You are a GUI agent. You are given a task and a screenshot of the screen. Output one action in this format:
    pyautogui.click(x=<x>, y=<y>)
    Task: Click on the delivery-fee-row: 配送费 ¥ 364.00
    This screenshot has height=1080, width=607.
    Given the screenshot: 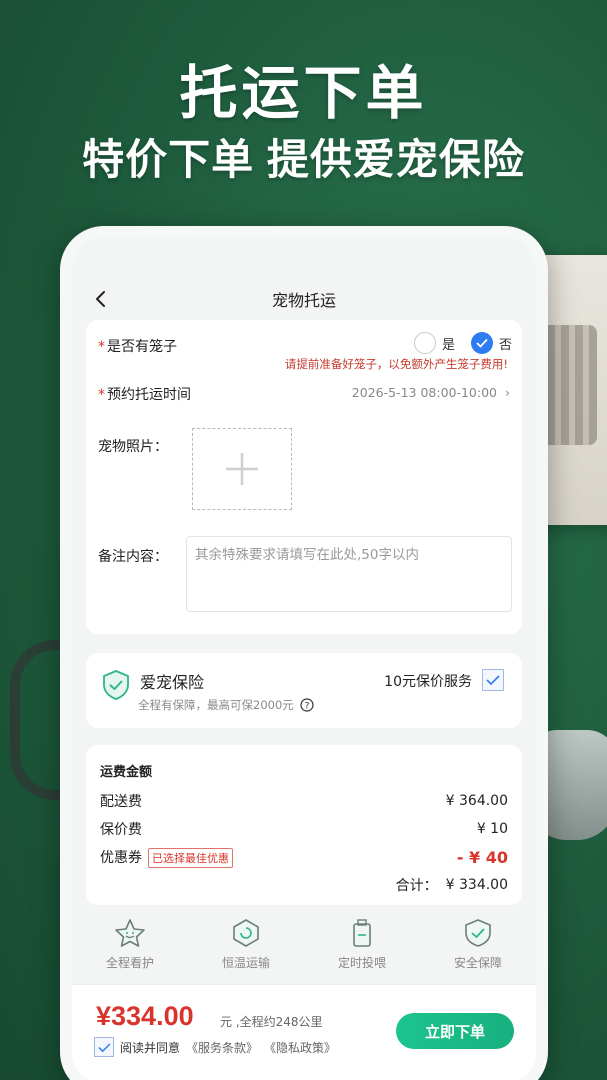 What is the action you would take?
    pyautogui.click(x=304, y=801)
    